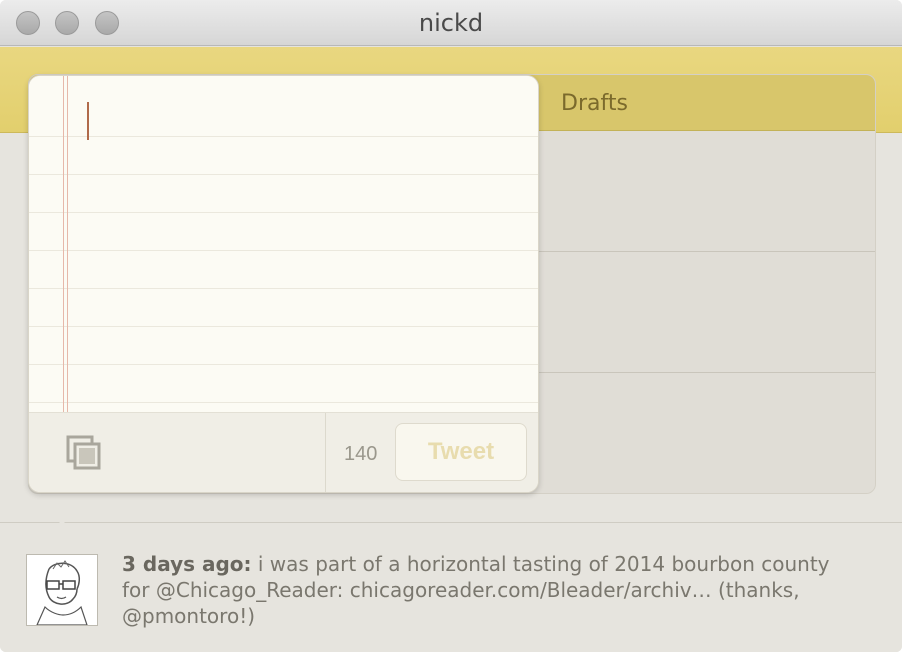 The height and width of the screenshot is (652, 902). Describe the element at coordinates (84, 453) in the screenshot. I see `copy-icon` at that location.